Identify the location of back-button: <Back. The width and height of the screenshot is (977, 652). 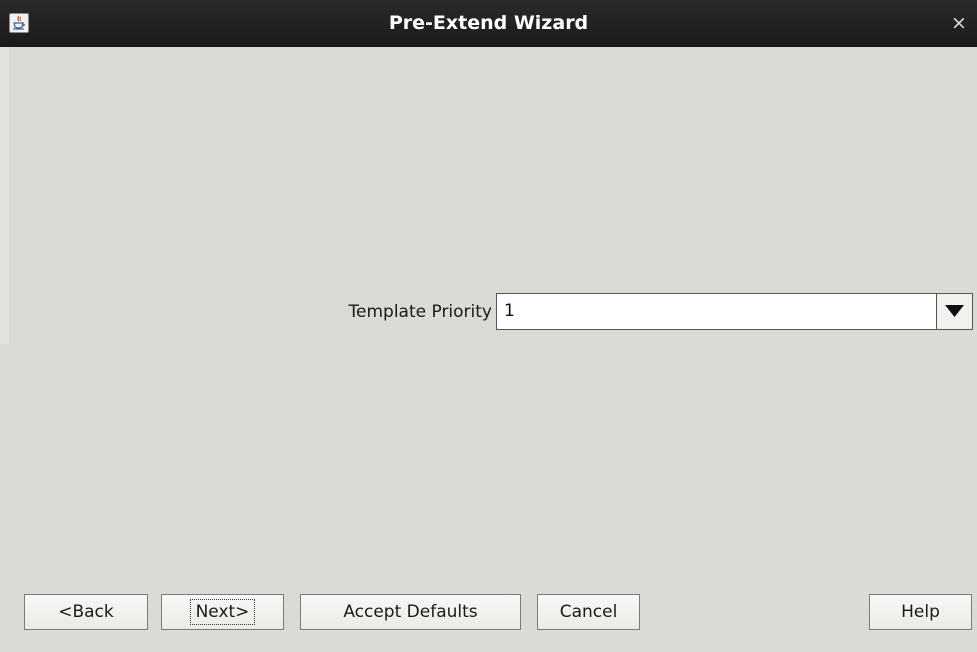
(86, 612).